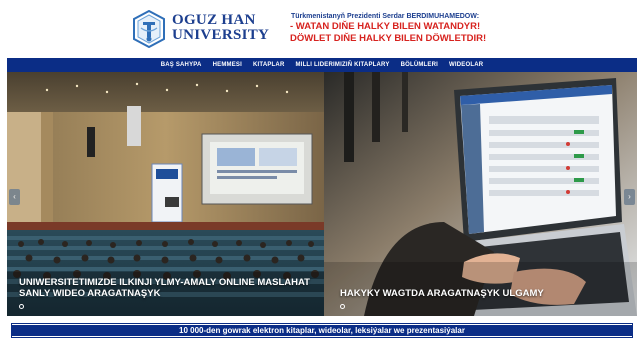  Describe the element at coordinates (388, 38) in the screenshot. I see `slogan-line-2: DÖWLET DIŇE HALKY BILEN DÖWLETDIR!` at that location.